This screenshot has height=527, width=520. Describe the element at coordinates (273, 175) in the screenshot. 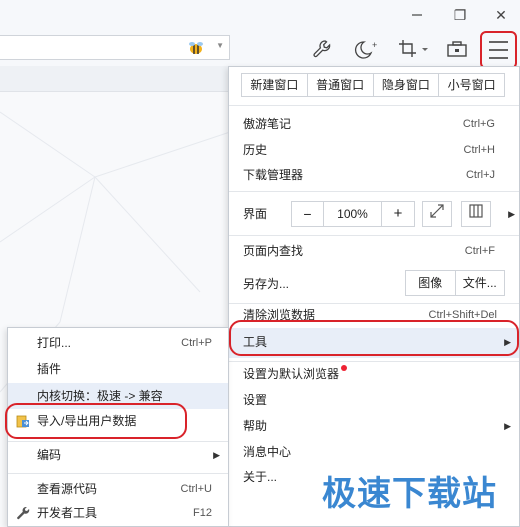

I see `menu-item-downloads: 下载管理器` at that location.